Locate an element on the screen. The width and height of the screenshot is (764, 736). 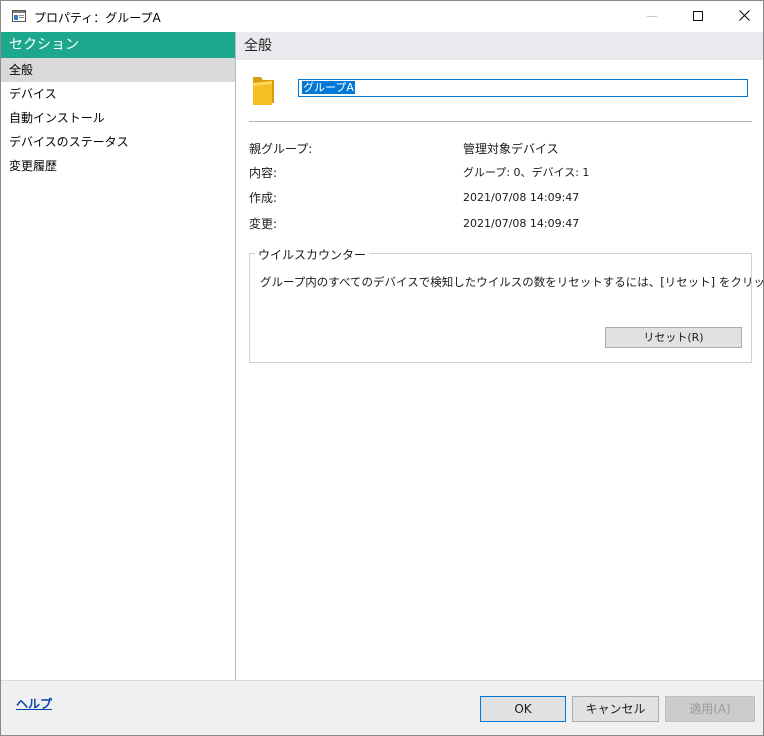
cancel-button: キャンセル is located at coordinates (615, 709).